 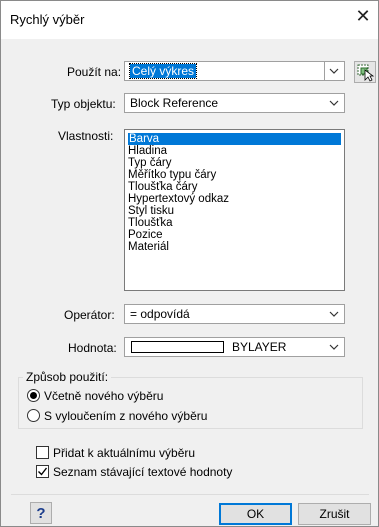 What do you see at coordinates (178, 199) in the screenshot?
I see `list-item: Hypertextový odkaz` at bounding box center [178, 199].